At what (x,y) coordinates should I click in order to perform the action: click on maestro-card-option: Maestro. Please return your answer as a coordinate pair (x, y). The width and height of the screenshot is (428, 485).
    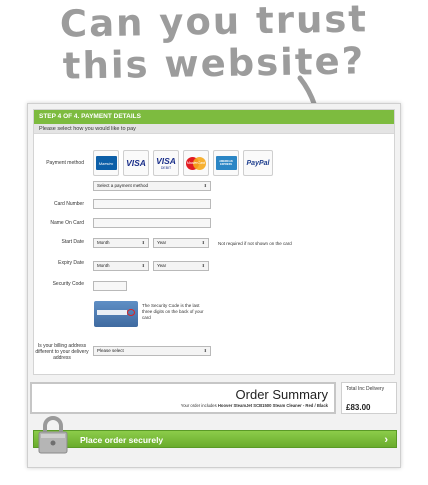
    Looking at the image, I should click on (106, 163).